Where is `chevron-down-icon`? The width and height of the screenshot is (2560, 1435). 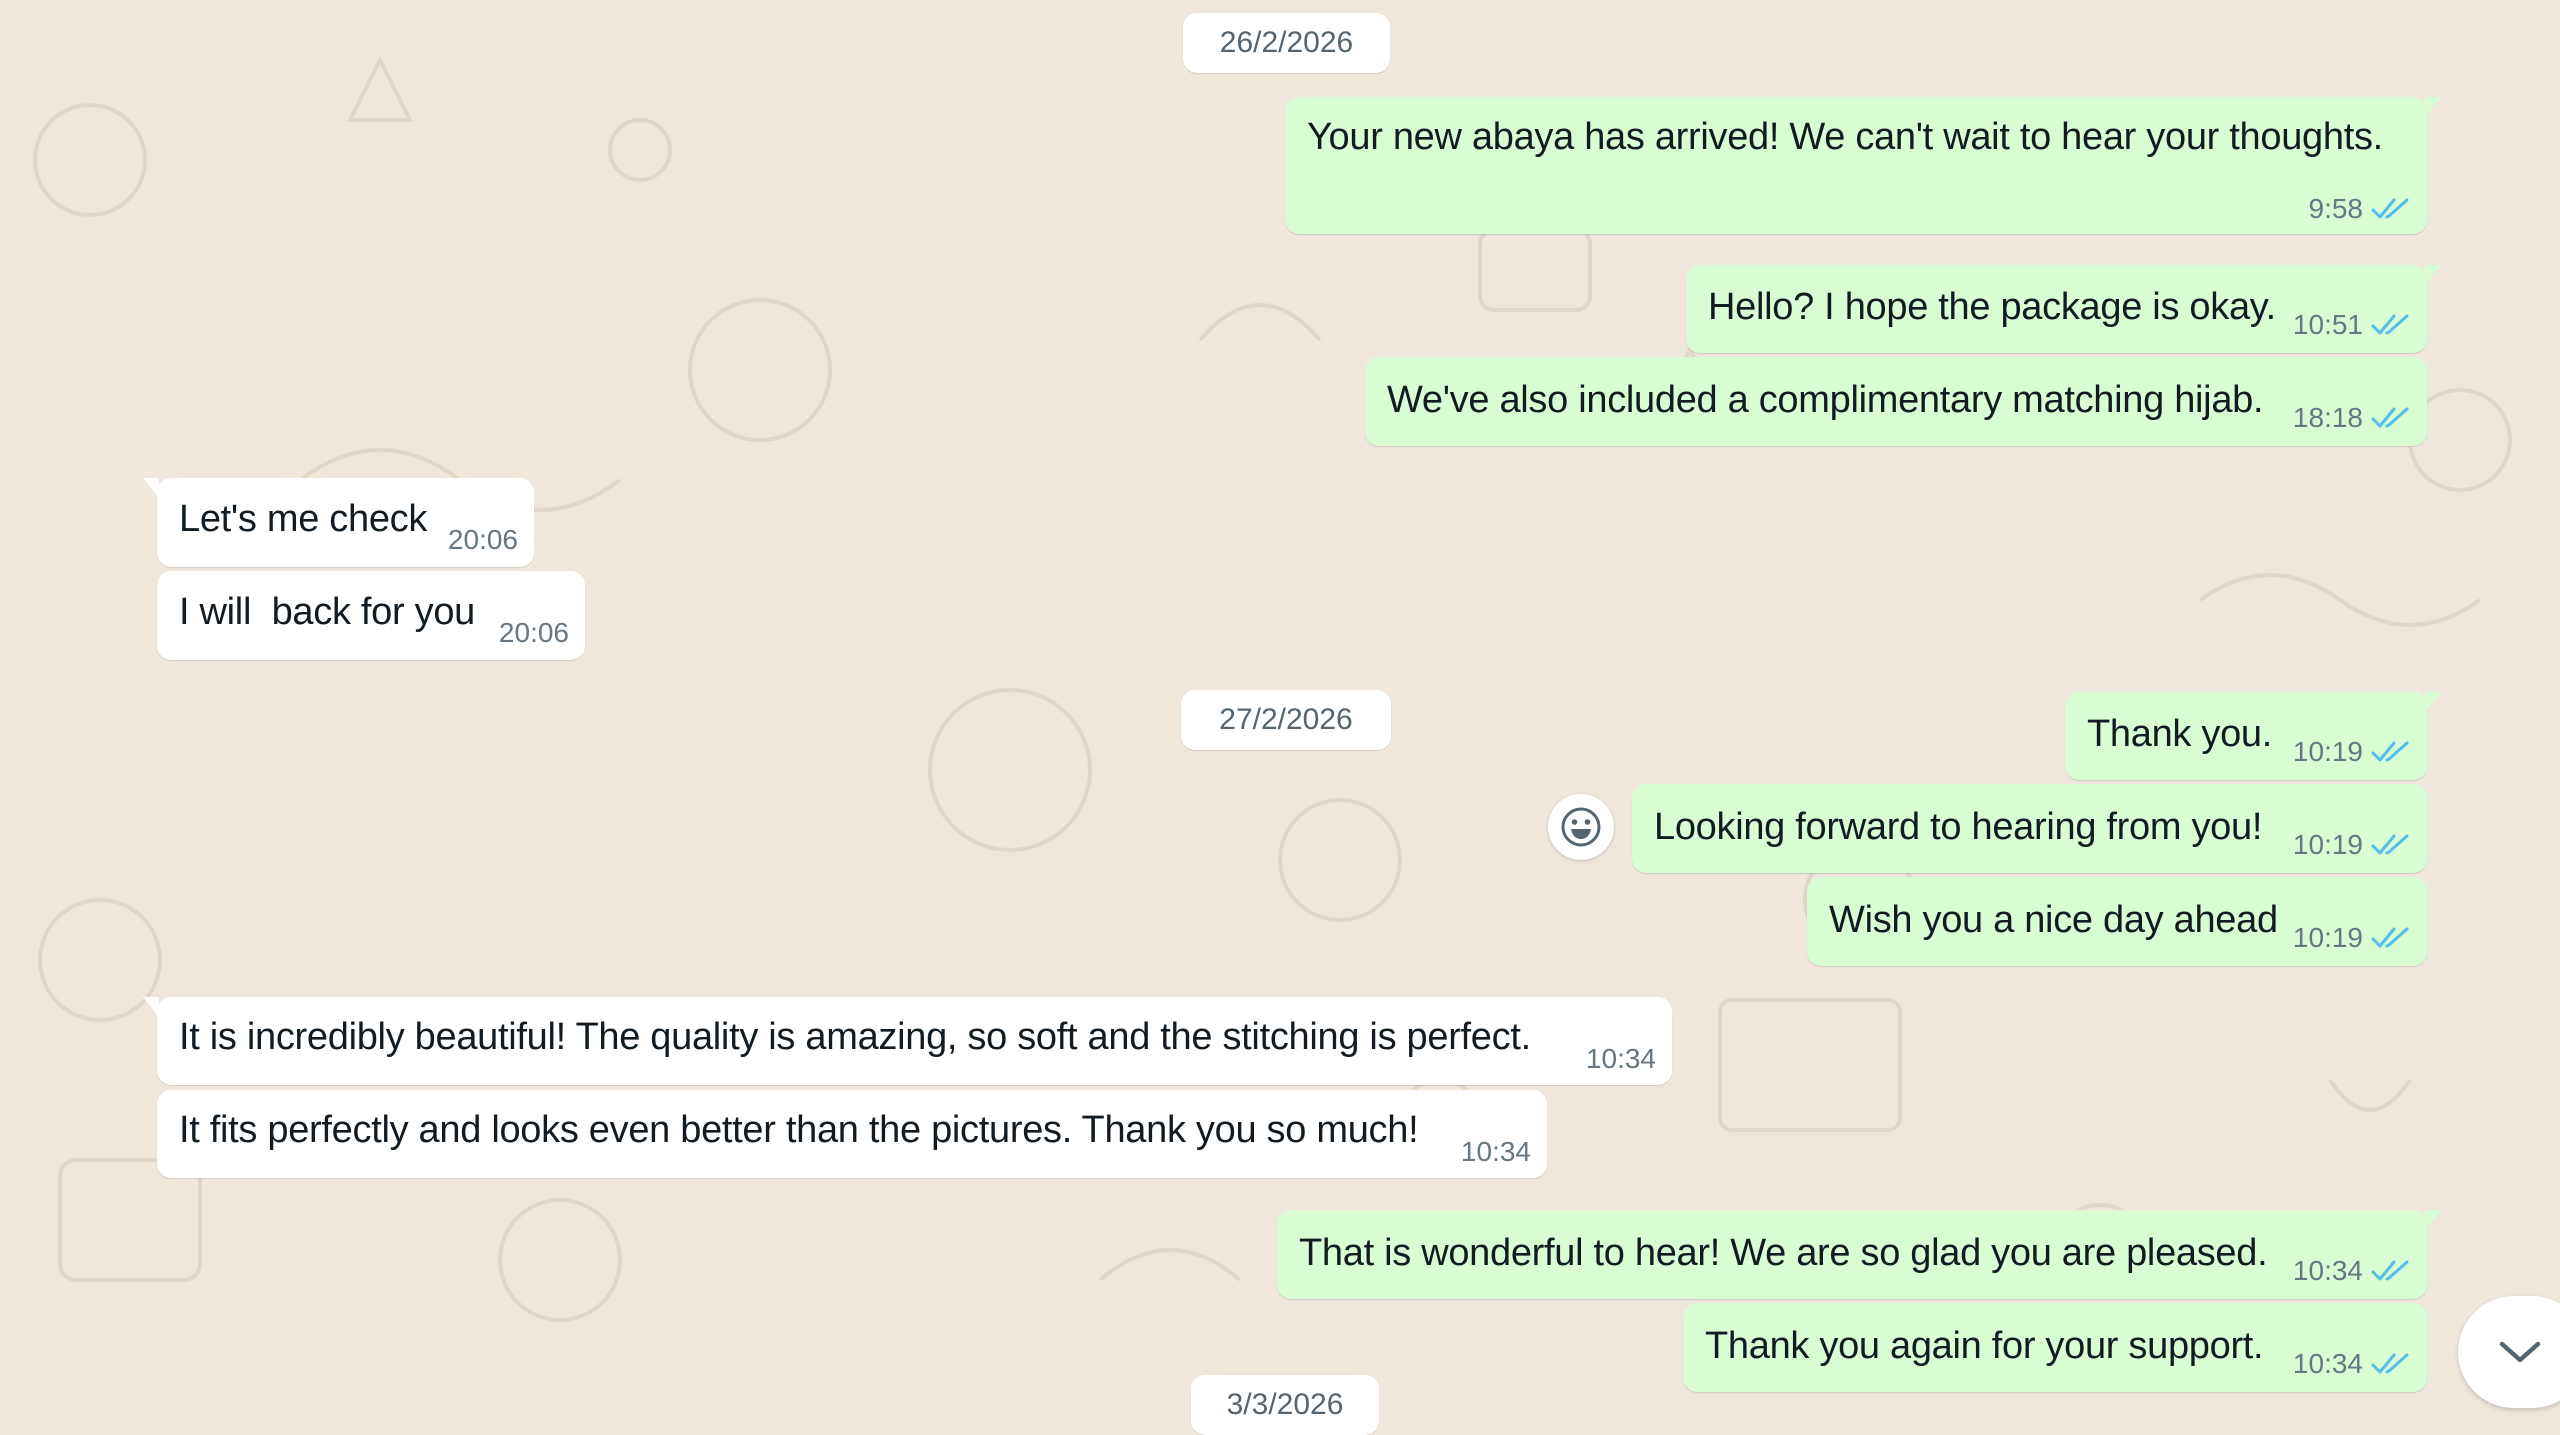 chevron-down-icon is located at coordinates (2520, 1352).